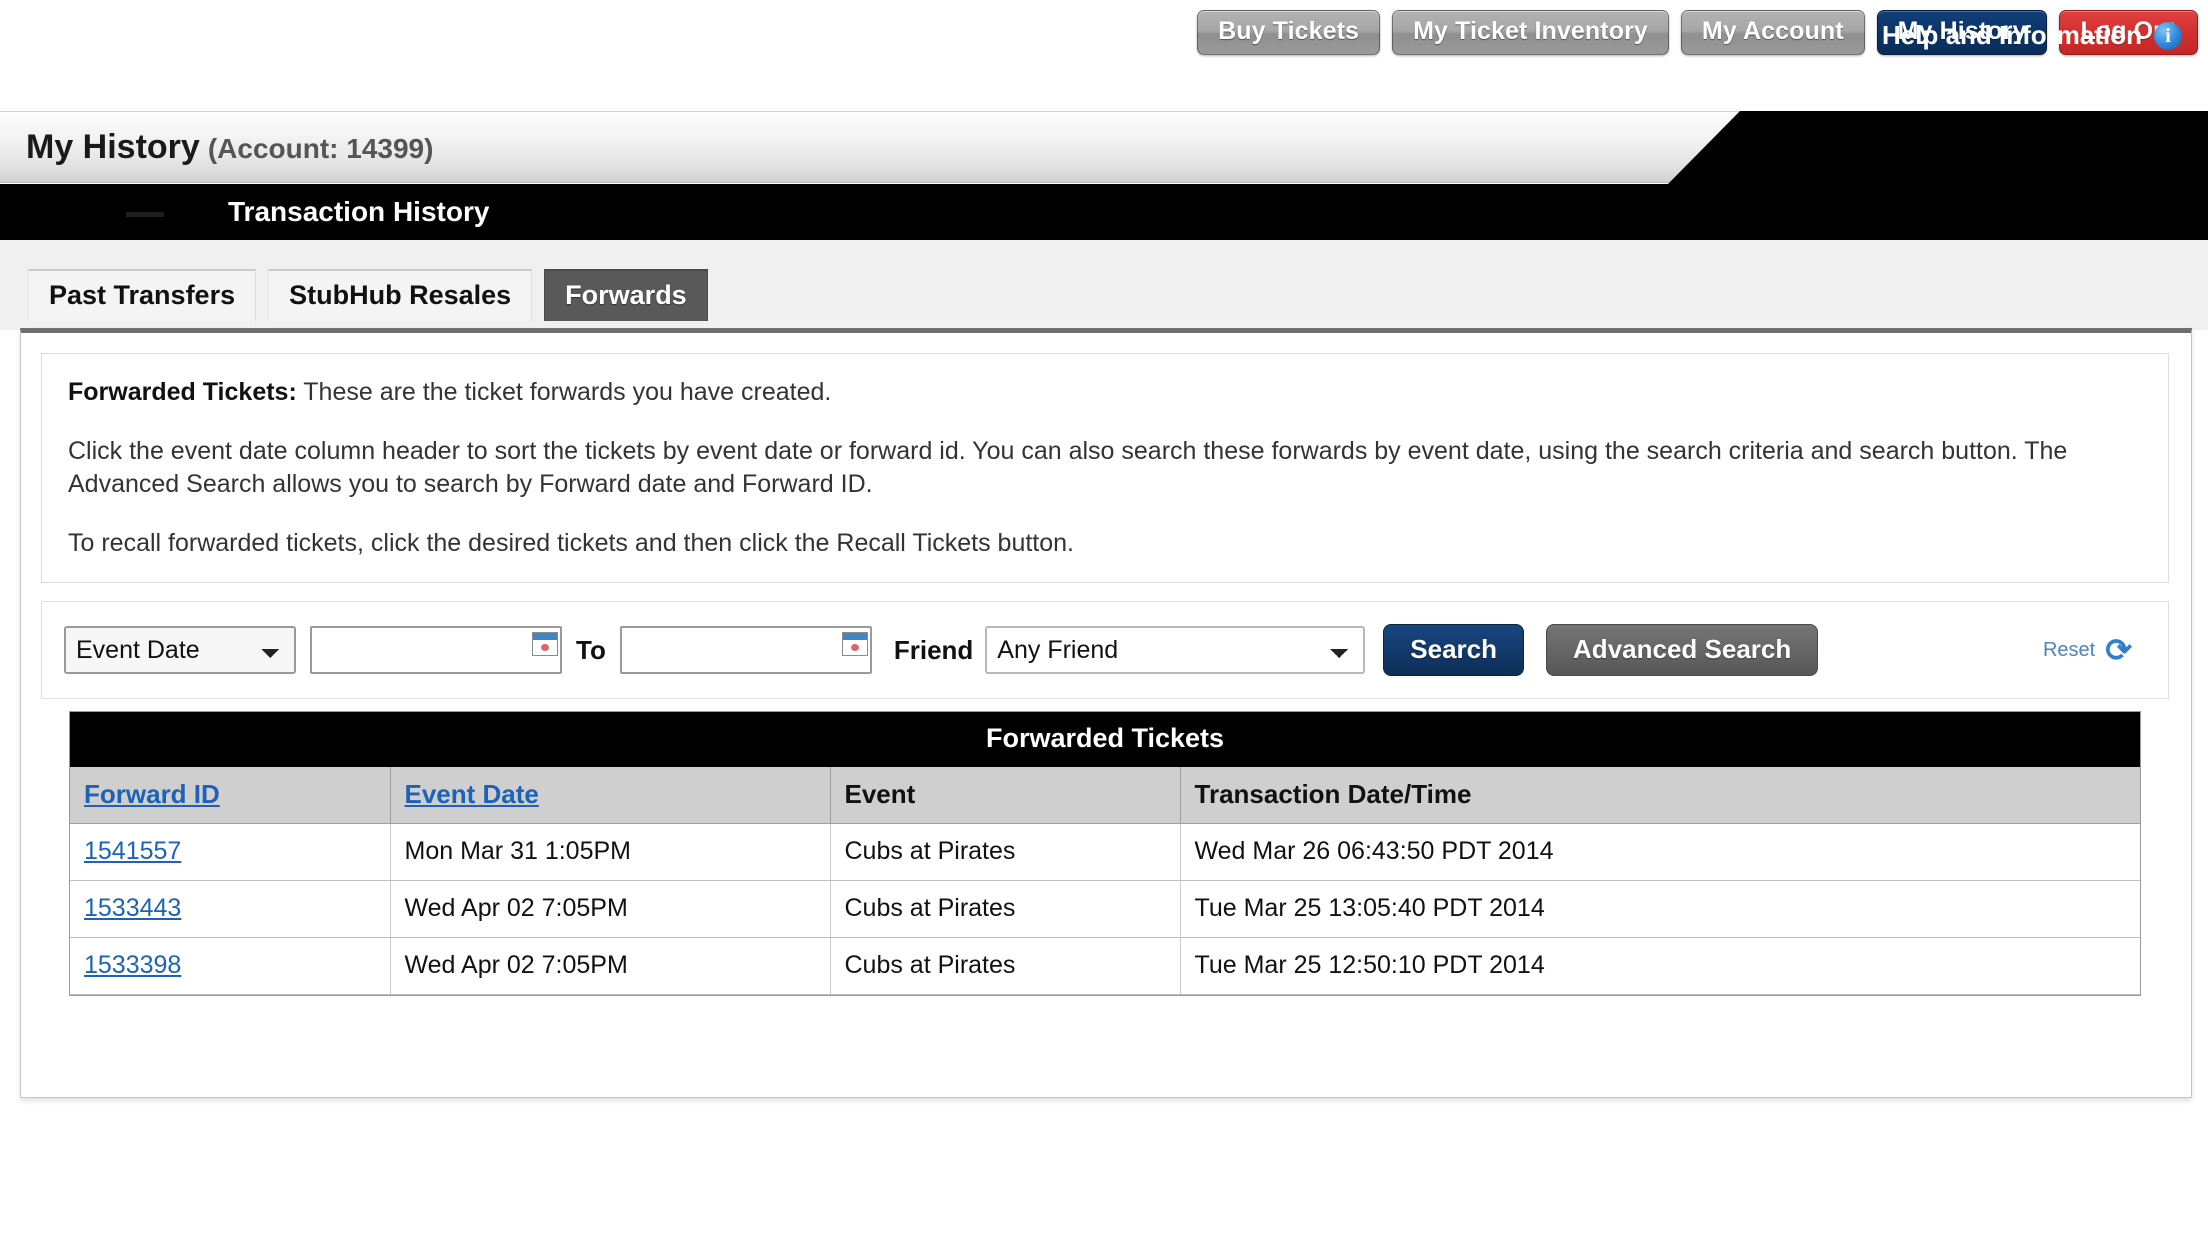 Image resolution: width=2208 pixels, height=1242 pixels. Describe the element at coordinates (1175, 650) in the screenshot. I see `friend-select: Any Friend` at that location.